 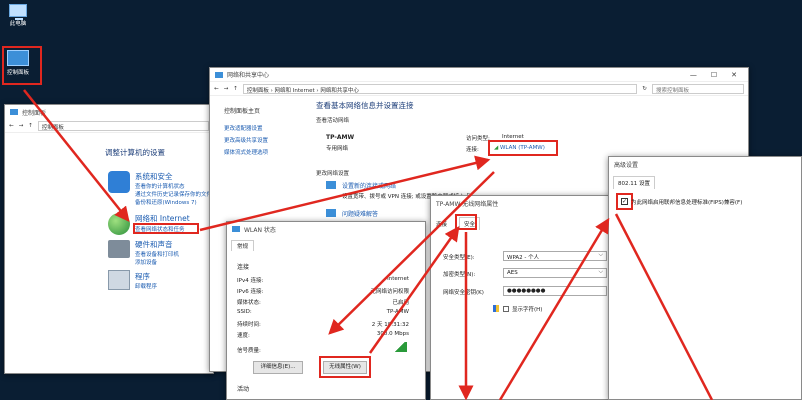 What do you see at coordinates (687, 203) in the screenshot?
I see `fips-label: 为此网络启用联邦信息处理标准(FIPS)兼容(F)` at bounding box center [687, 203].